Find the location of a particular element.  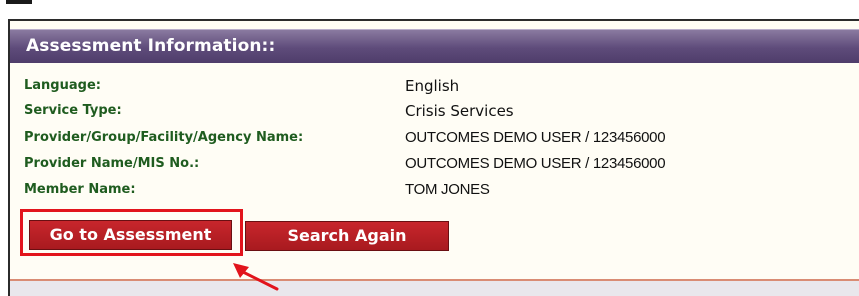

field-label: Service Type: is located at coordinates (73, 110).